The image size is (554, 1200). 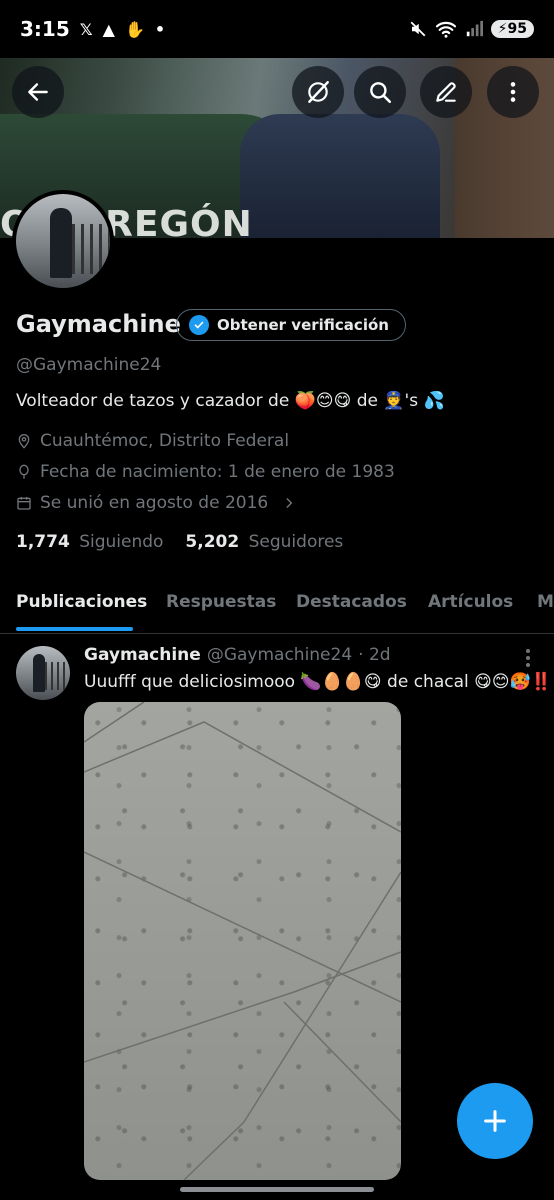 I want to click on followers-link: 5,202 Seguidores, so click(x=264, y=542).